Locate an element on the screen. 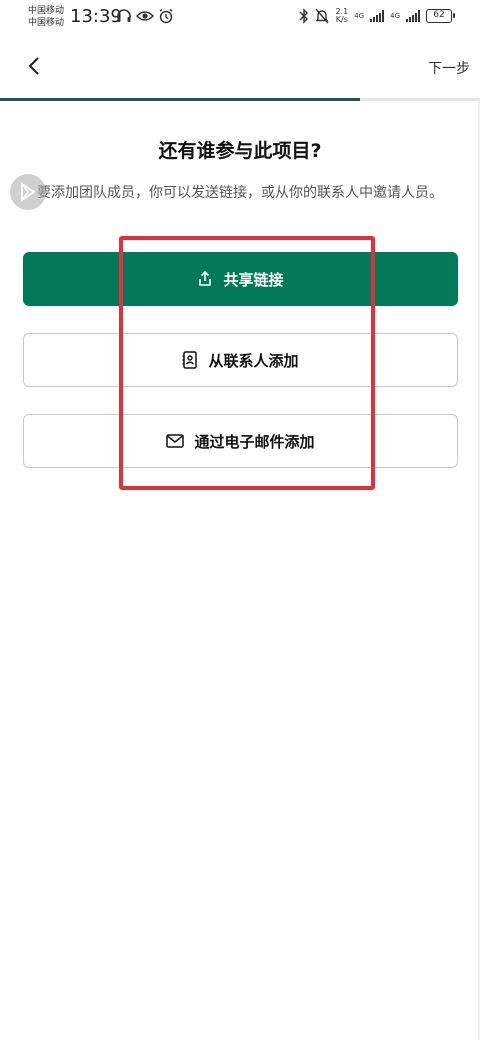 This screenshot has height=1040, width=480. progress-bar is located at coordinates (240, 99).